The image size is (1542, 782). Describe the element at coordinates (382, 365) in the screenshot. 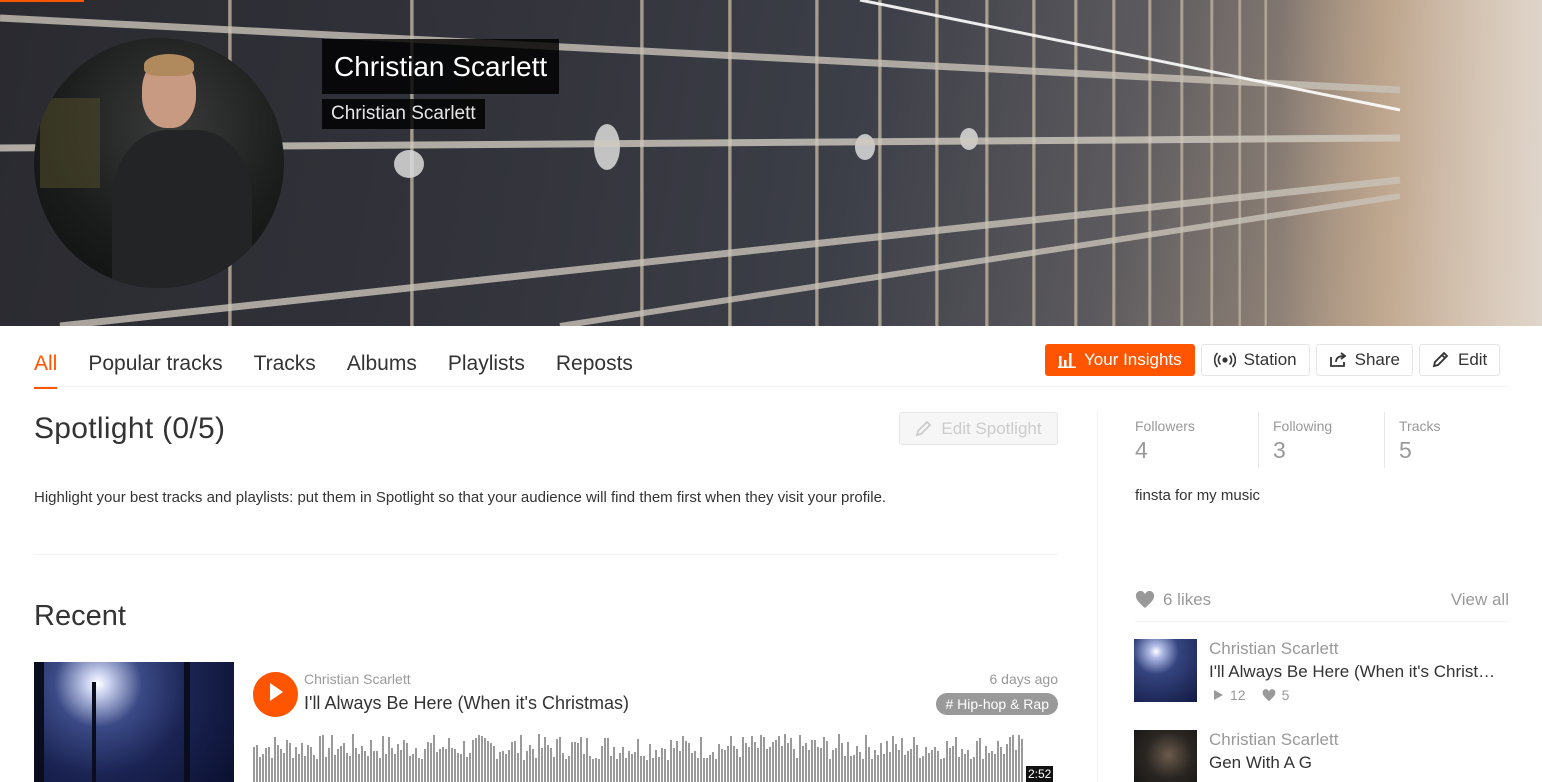

I see `tab-albums: Albums` at that location.